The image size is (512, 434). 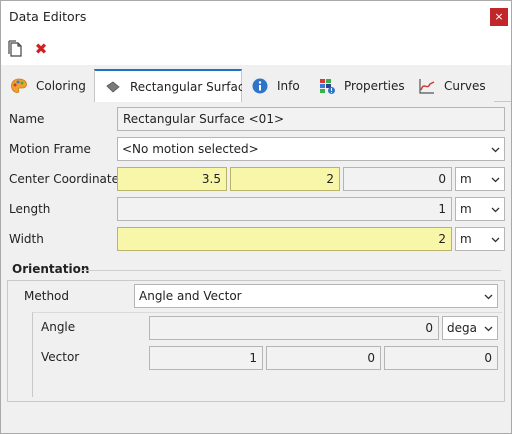 I want to click on tab-label: Rectangular Surface, so click(x=191, y=86).